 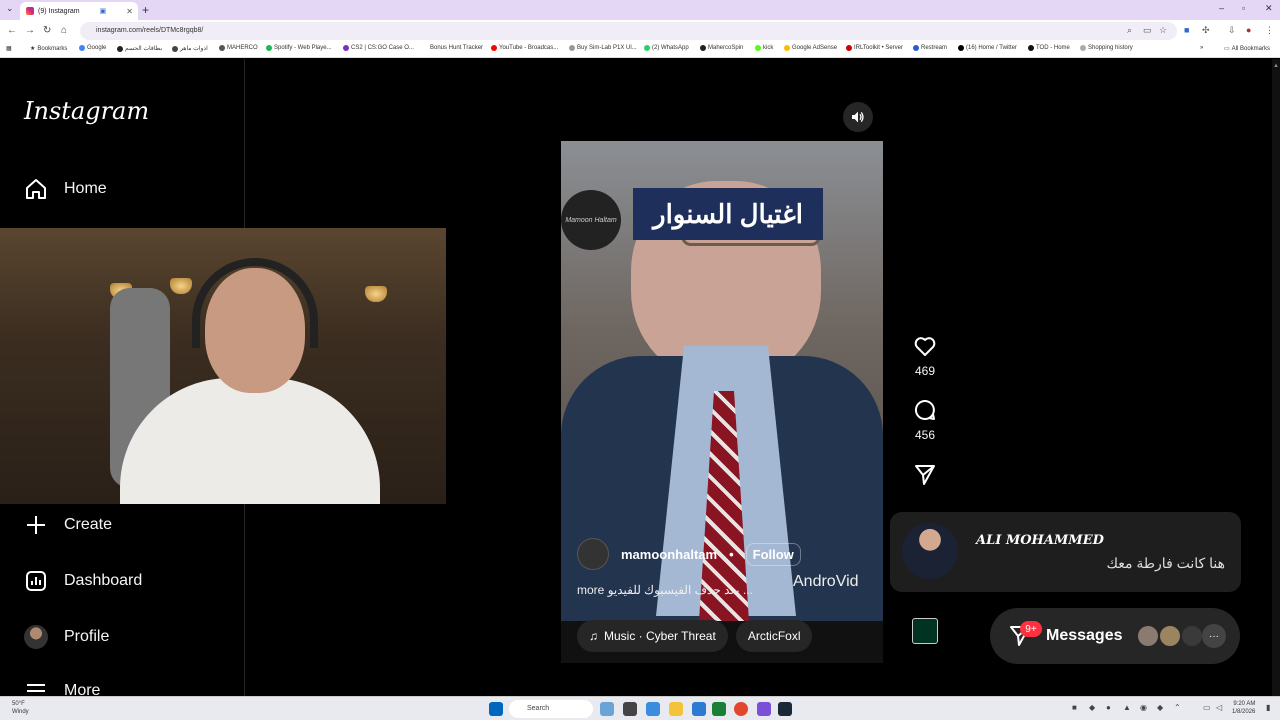 I want to click on sender-avatar, so click(x=930, y=551).